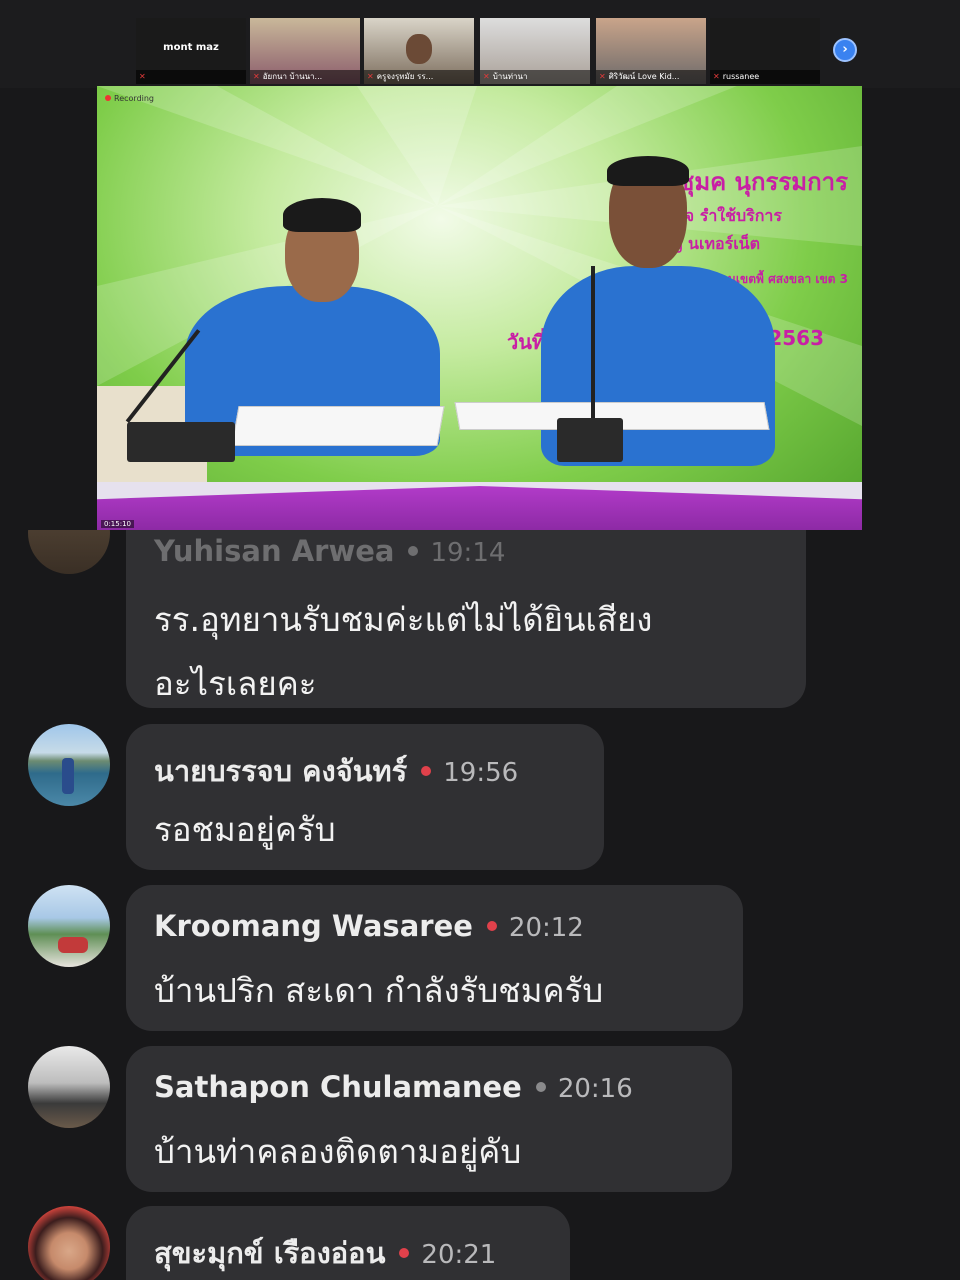 Image resolution: width=960 pixels, height=1280 pixels. I want to click on video-status: 0:15:10, so click(117, 524).